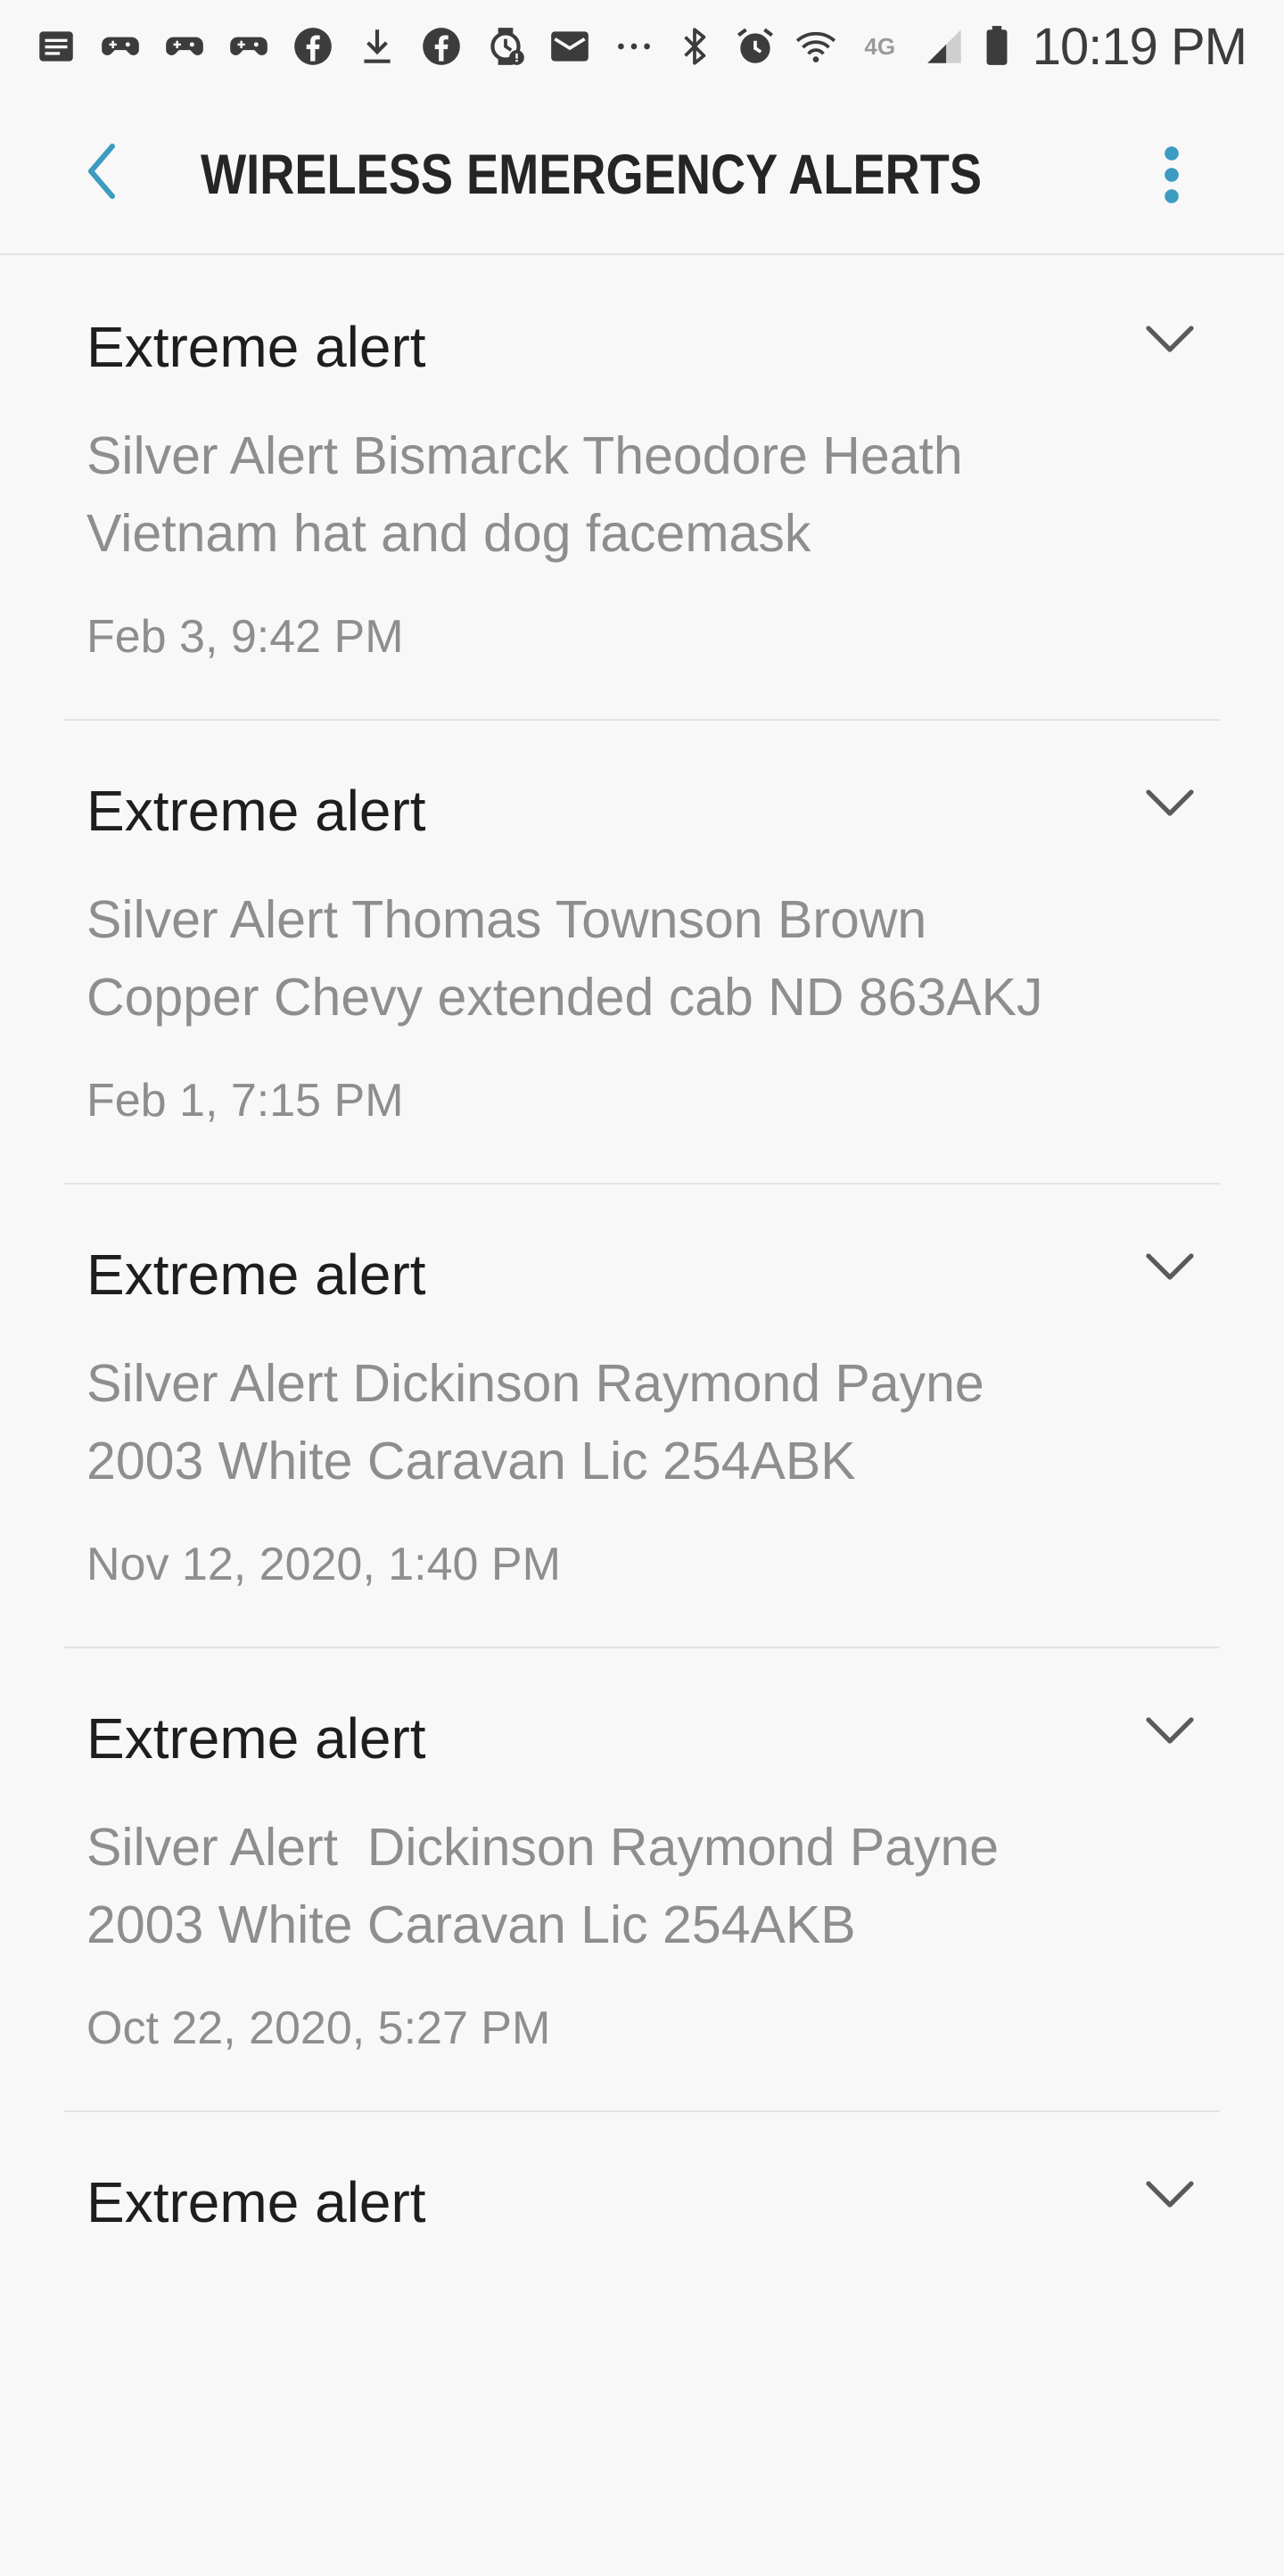  What do you see at coordinates (880, 46) in the screenshot?
I see `network-type-label: 4G` at bounding box center [880, 46].